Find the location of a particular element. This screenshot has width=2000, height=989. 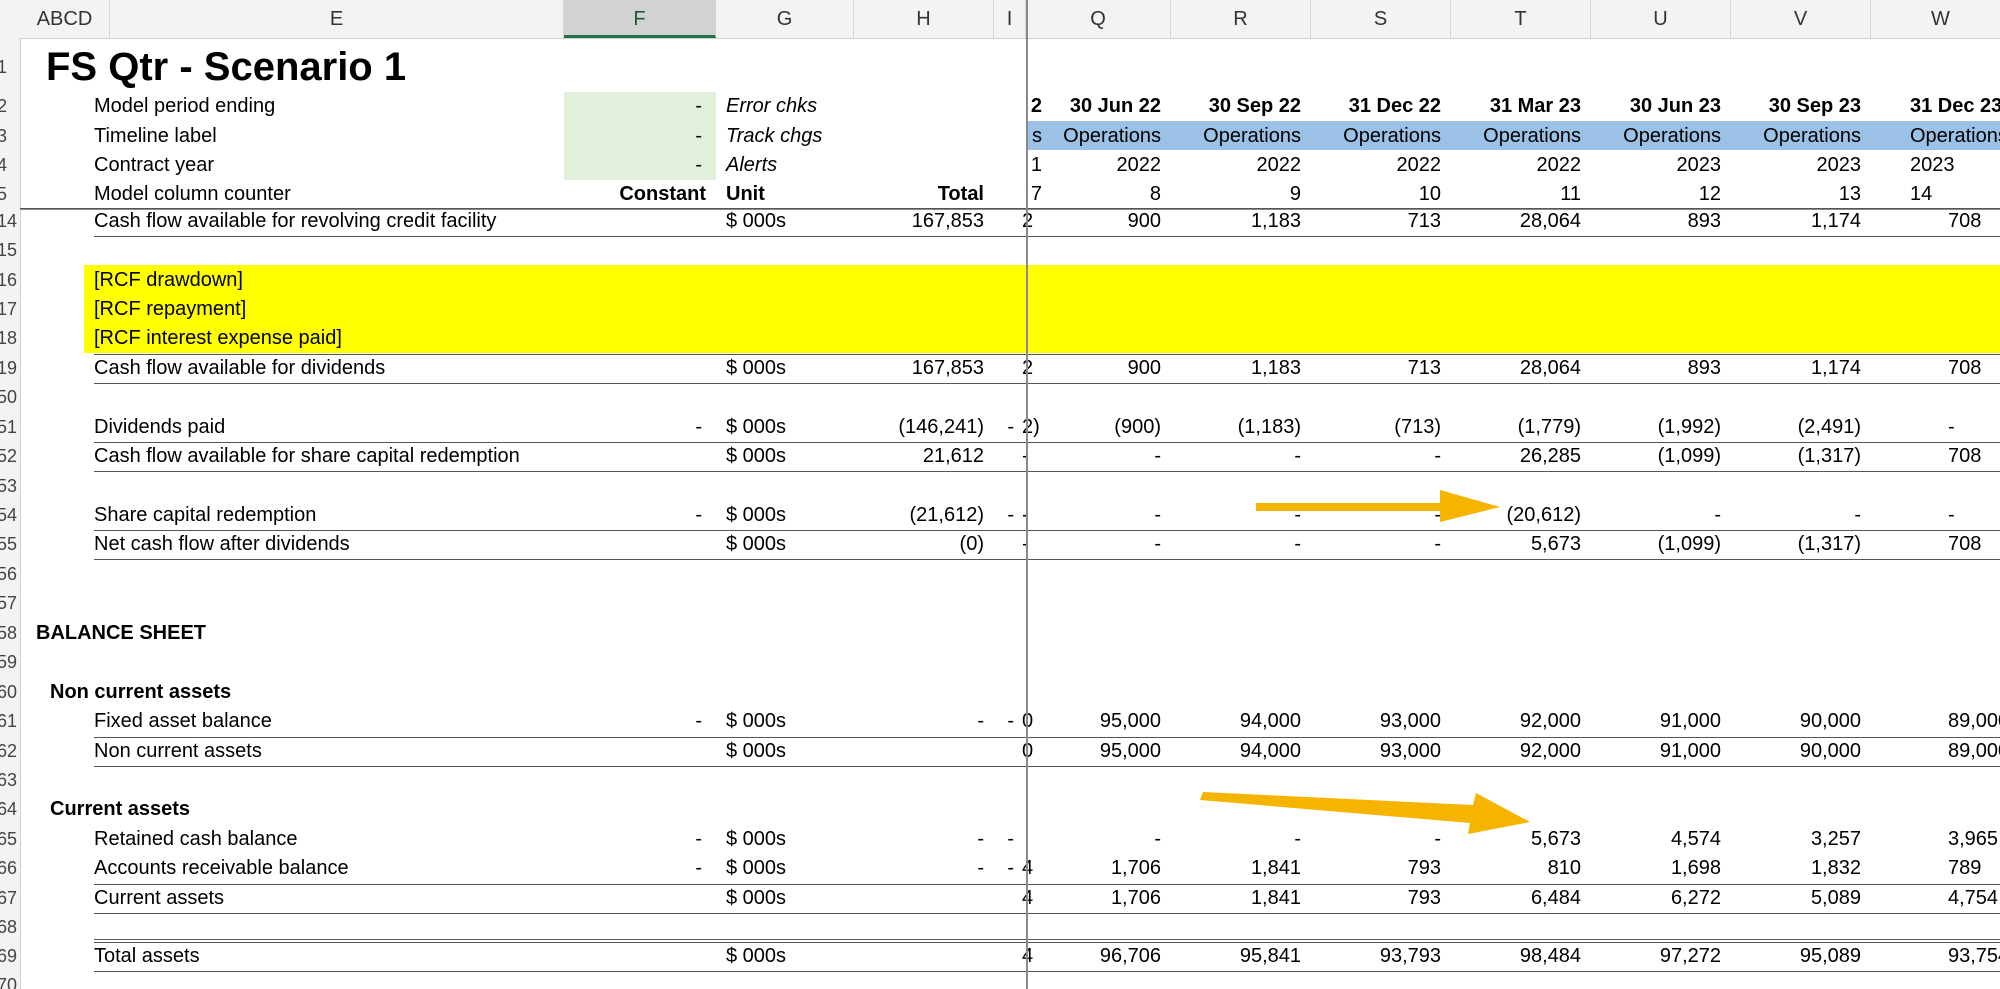

row-value: 93,754 is located at coordinates (1974, 956).